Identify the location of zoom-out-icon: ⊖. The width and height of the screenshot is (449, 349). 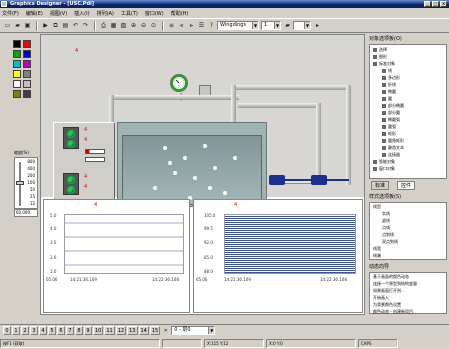
(143, 25).